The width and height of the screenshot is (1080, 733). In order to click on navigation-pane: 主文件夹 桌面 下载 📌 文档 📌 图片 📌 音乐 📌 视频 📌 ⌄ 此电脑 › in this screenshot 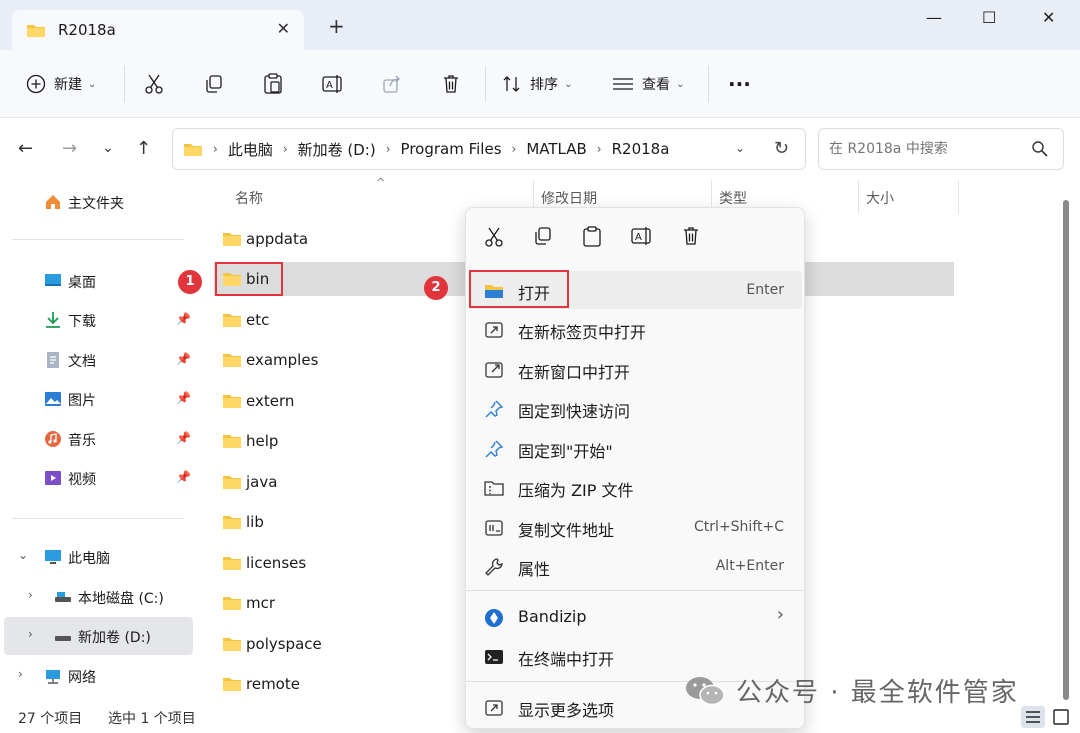, I will do `click(100, 438)`.